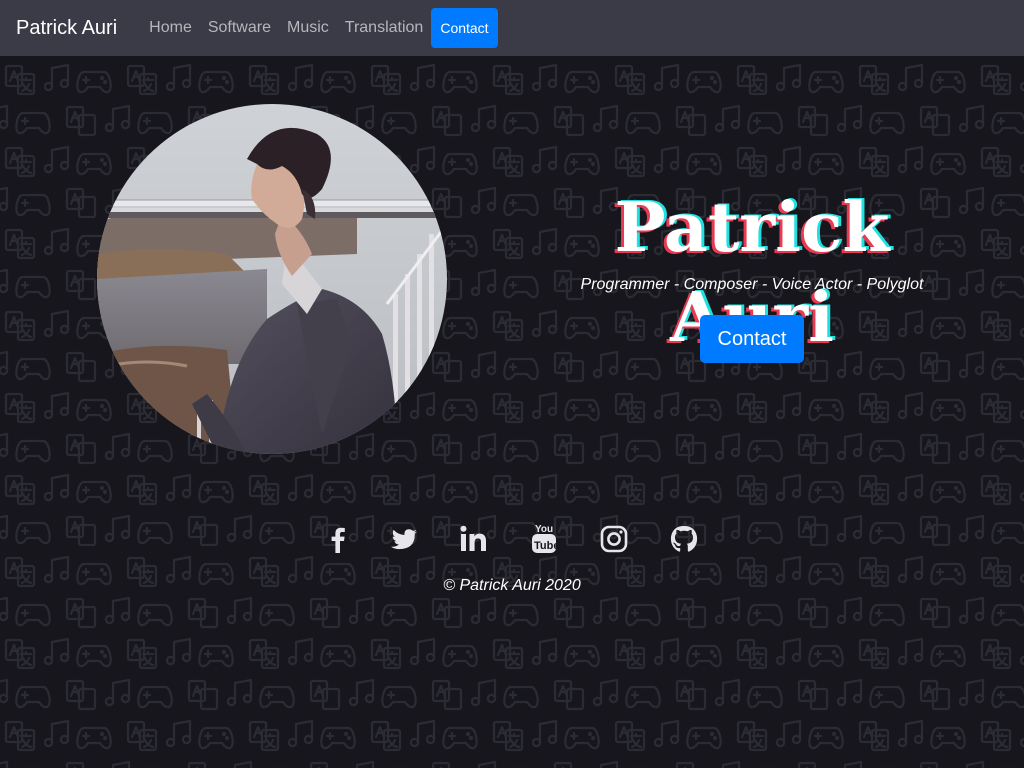  Describe the element at coordinates (752, 339) in the screenshot. I see `hero-contact-button: Contact` at that location.